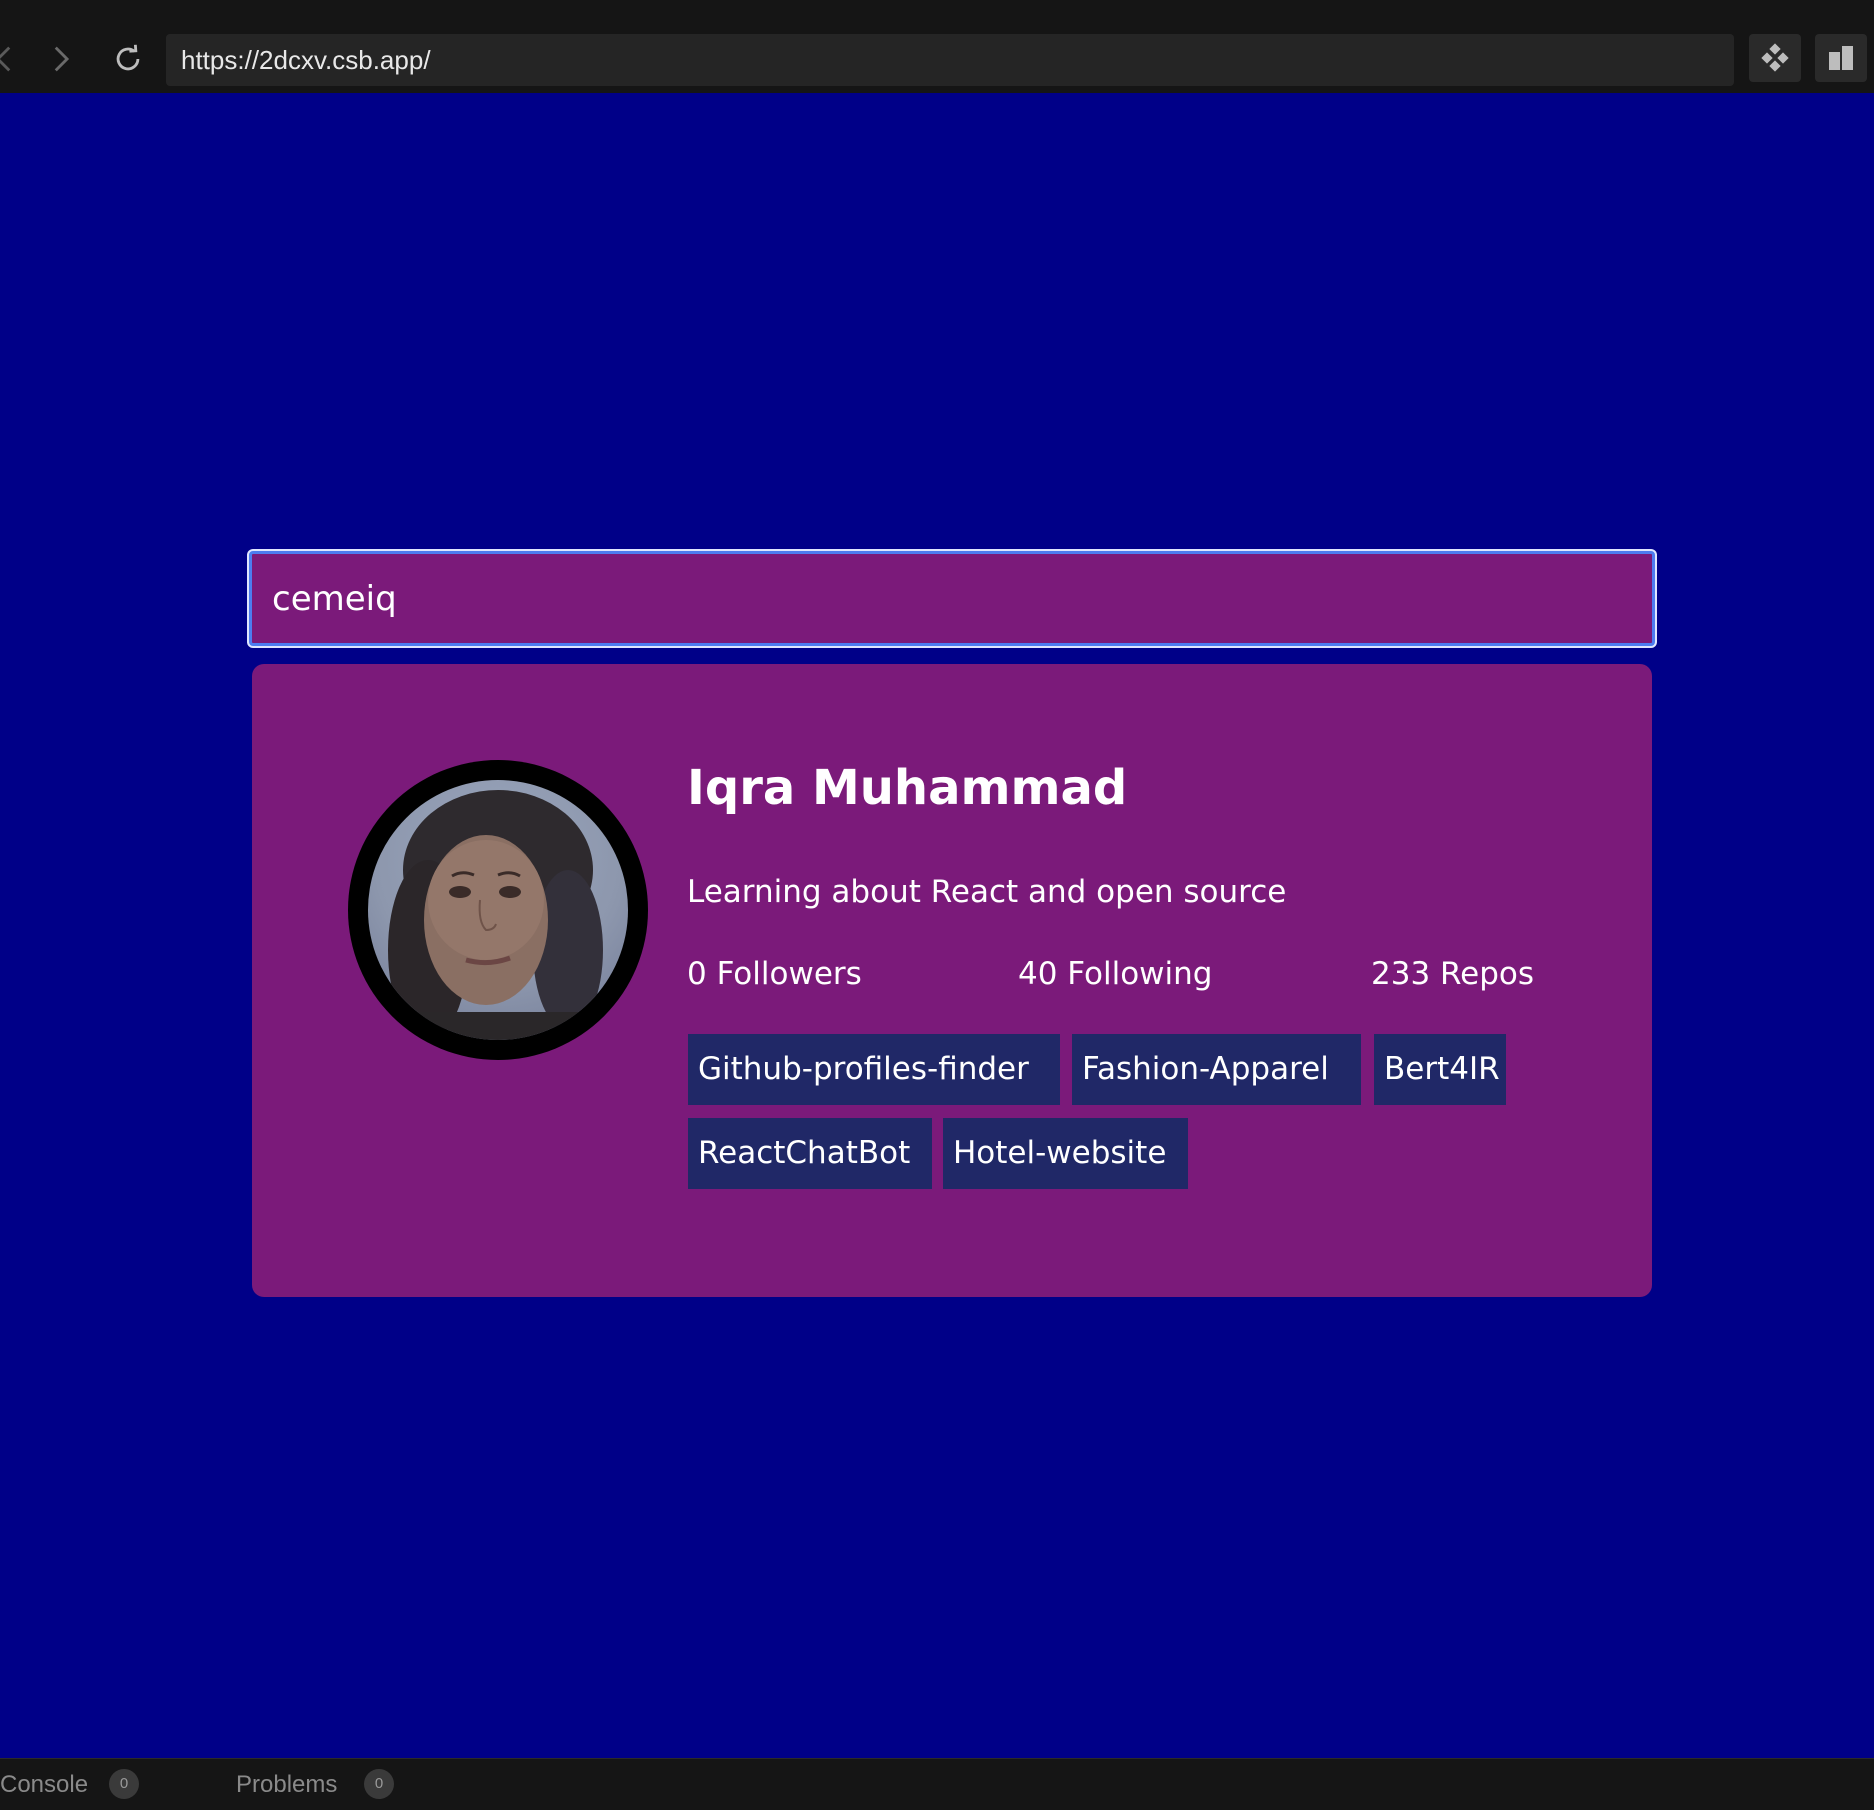  Describe the element at coordinates (1453, 974) in the screenshot. I see `repos-count: 233 Repos` at that location.